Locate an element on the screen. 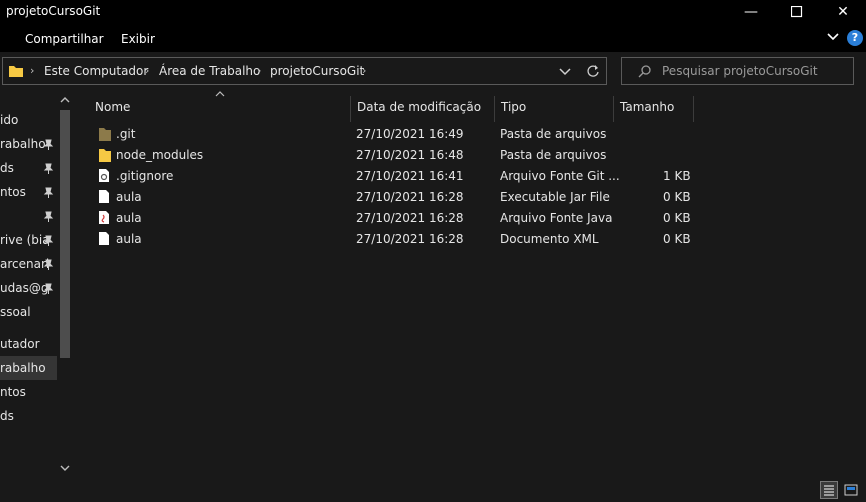 The width and height of the screenshot is (866, 502). title-bar: projetoCursoGit — ✕ is located at coordinates (433, 12).